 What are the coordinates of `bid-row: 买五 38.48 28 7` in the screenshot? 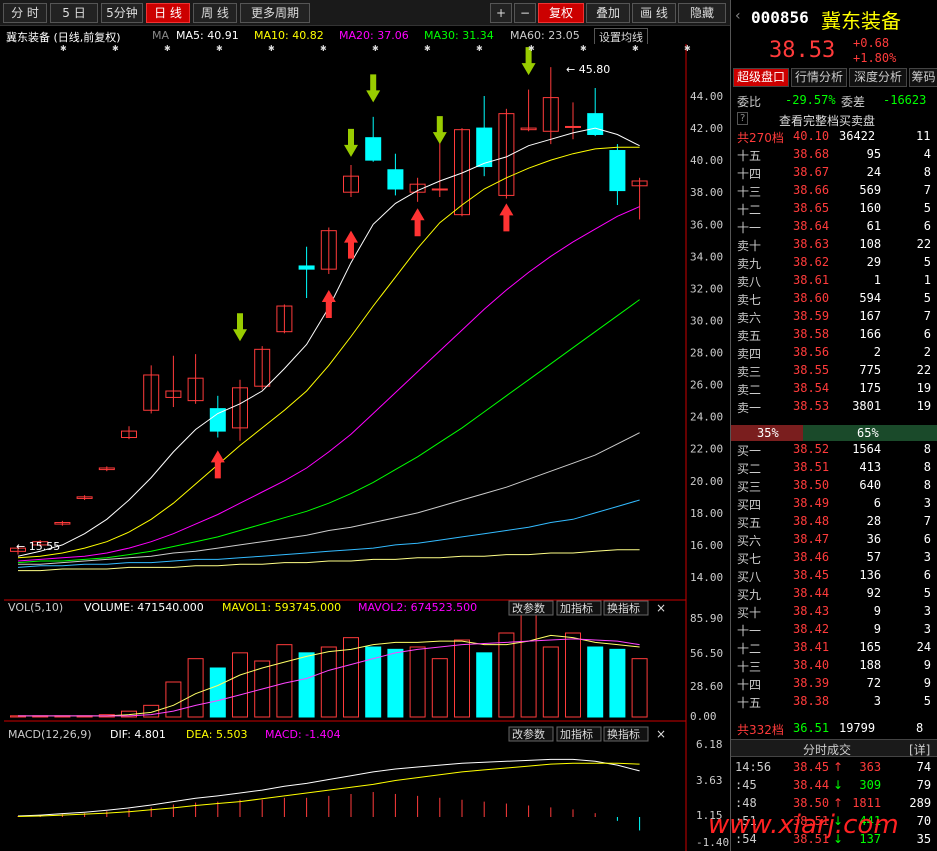 It's located at (834, 522).